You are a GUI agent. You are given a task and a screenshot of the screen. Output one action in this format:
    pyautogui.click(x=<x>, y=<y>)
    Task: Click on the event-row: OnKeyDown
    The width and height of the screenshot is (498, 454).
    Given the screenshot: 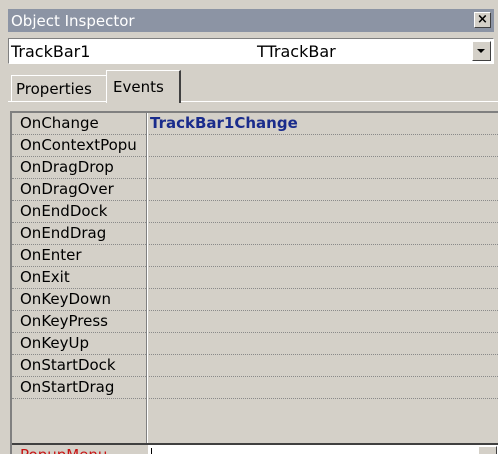 What is the action you would take?
    pyautogui.click(x=255, y=300)
    